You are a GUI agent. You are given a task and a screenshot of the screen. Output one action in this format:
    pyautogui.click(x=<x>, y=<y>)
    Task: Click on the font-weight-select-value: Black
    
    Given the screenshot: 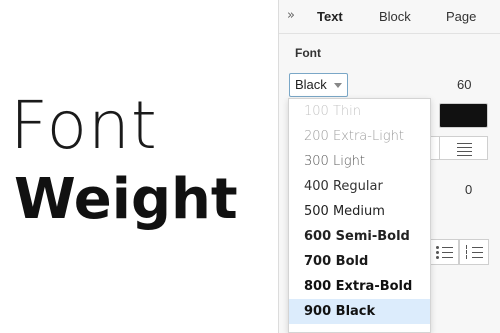 What is the action you would take?
    pyautogui.click(x=311, y=84)
    